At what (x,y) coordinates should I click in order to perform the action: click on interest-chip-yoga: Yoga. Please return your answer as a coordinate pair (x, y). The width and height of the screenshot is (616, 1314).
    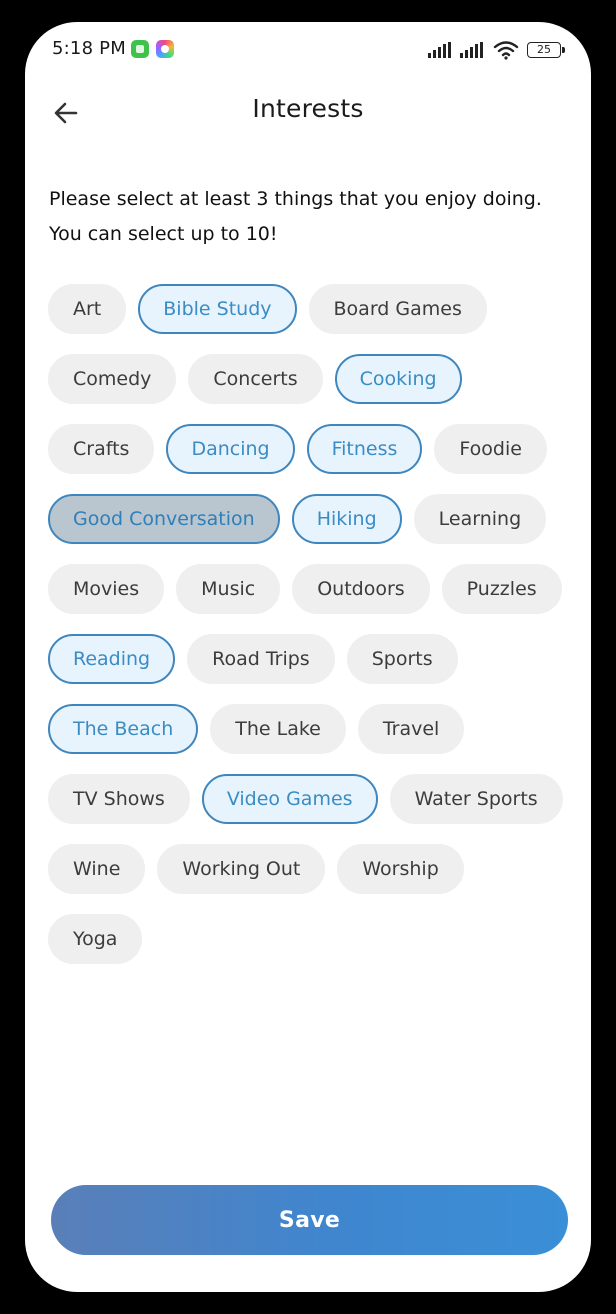
    Looking at the image, I should click on (95, 939).